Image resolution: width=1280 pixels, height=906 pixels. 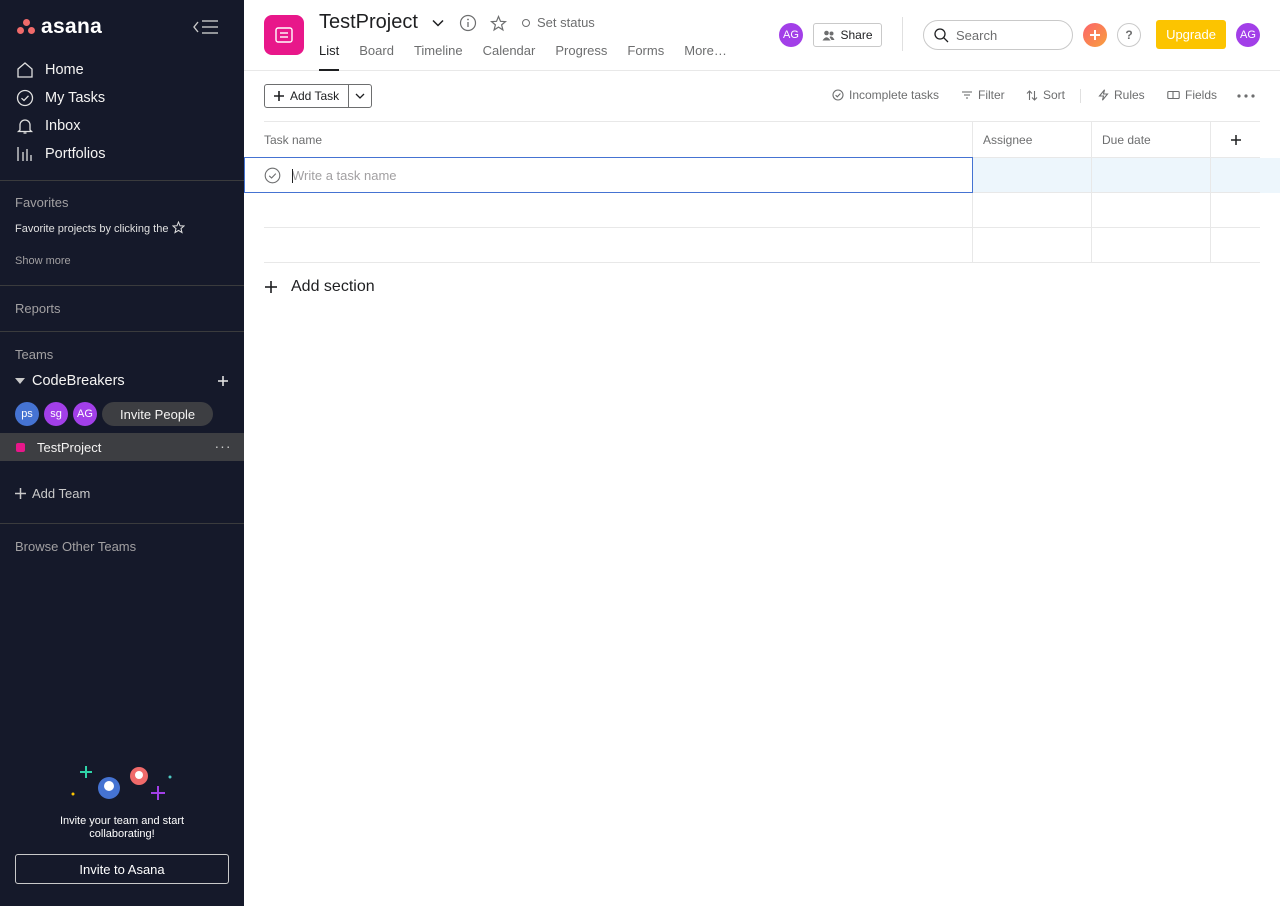 I want to click on more-options-icon: ···, so click(x=223, y=446).